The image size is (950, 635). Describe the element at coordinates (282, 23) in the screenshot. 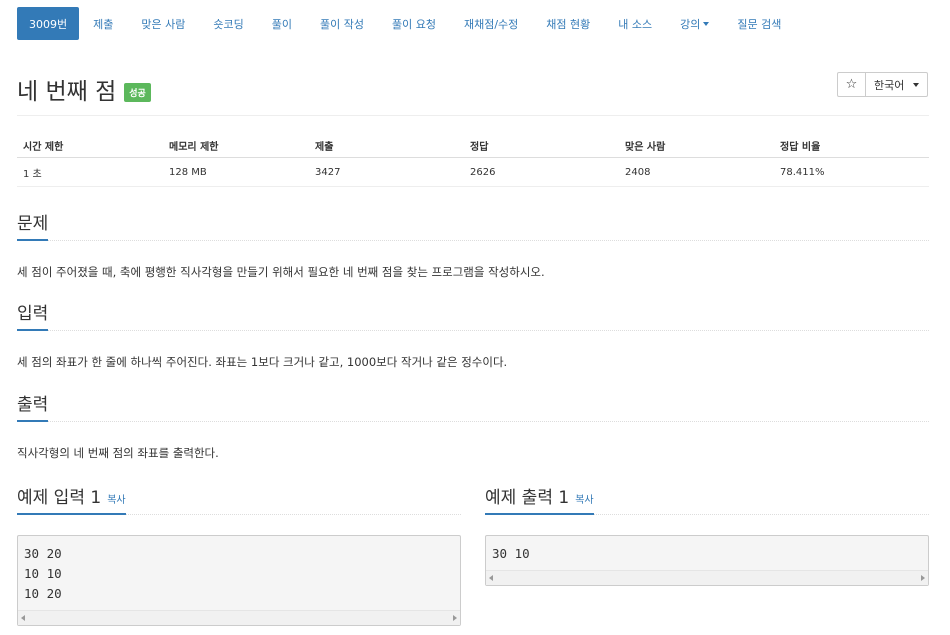

I see `tab-solutions: 풀이` at that location.